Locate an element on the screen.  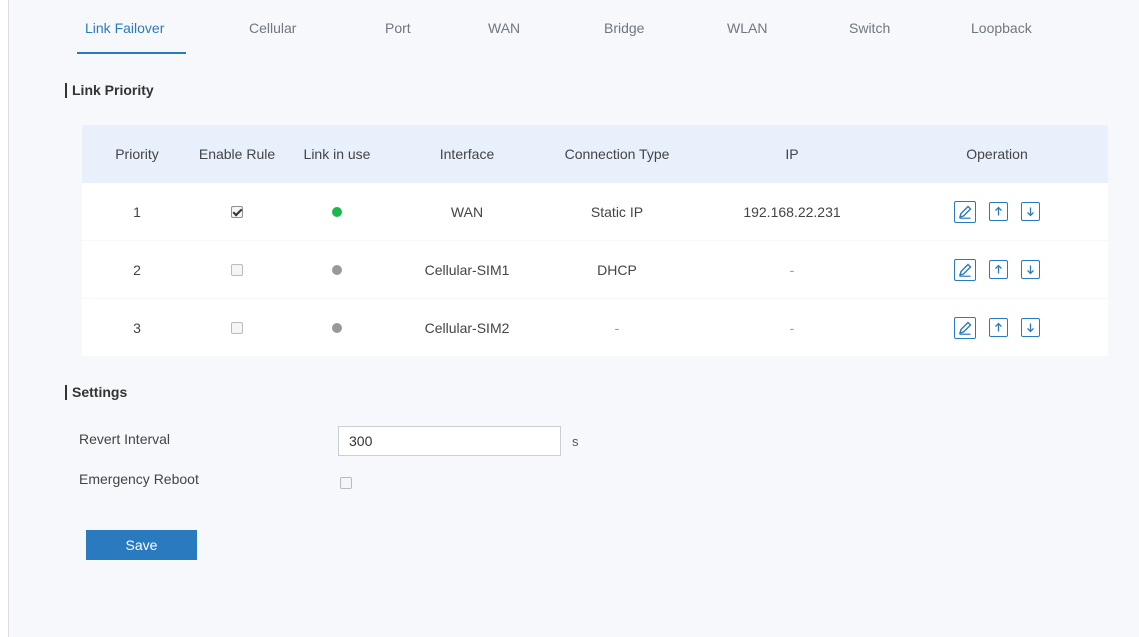
table-row: 1 WAN Static IP 192.168.22.231 is located at coordinates (595, 211).